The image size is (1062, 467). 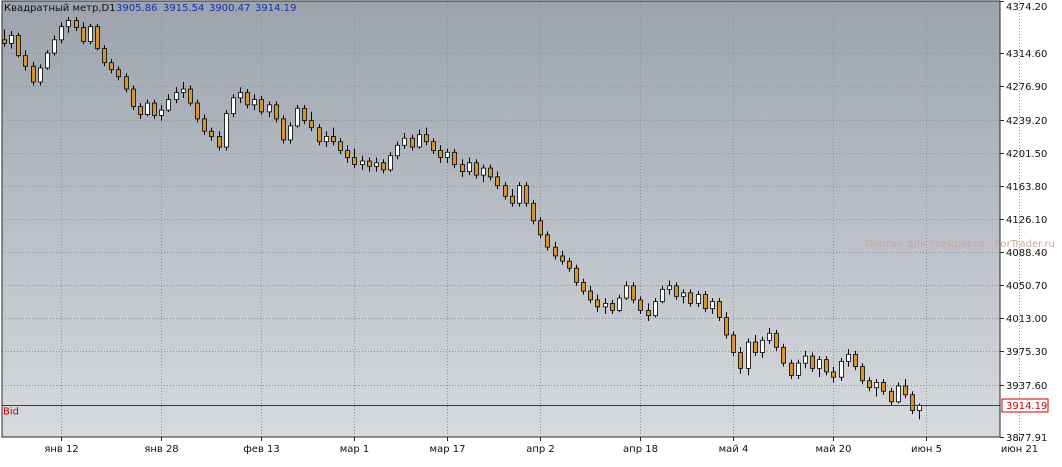 What do you see at coordinates (1026, 154) in the screenshot?
I see `y-tick-label: 4201.50` at bounding box center [1026, 154].